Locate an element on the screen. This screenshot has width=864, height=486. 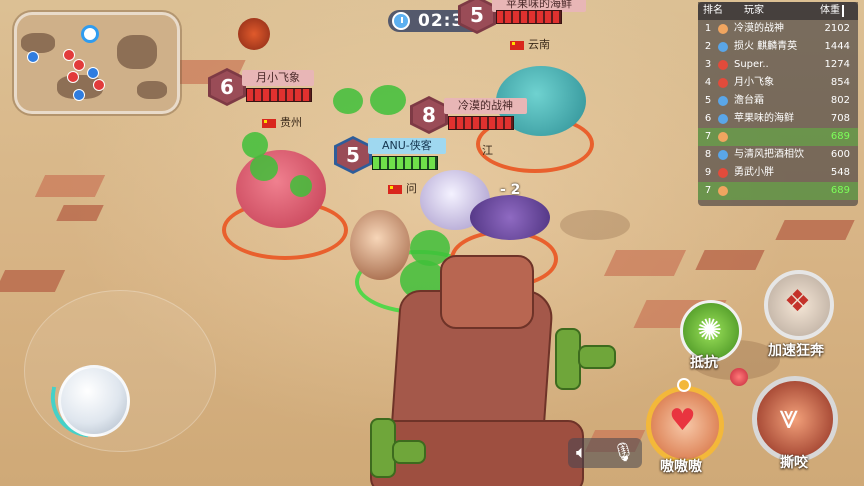
player-tag: 8 冷漠的战神 is located at coordinates (485, 115).